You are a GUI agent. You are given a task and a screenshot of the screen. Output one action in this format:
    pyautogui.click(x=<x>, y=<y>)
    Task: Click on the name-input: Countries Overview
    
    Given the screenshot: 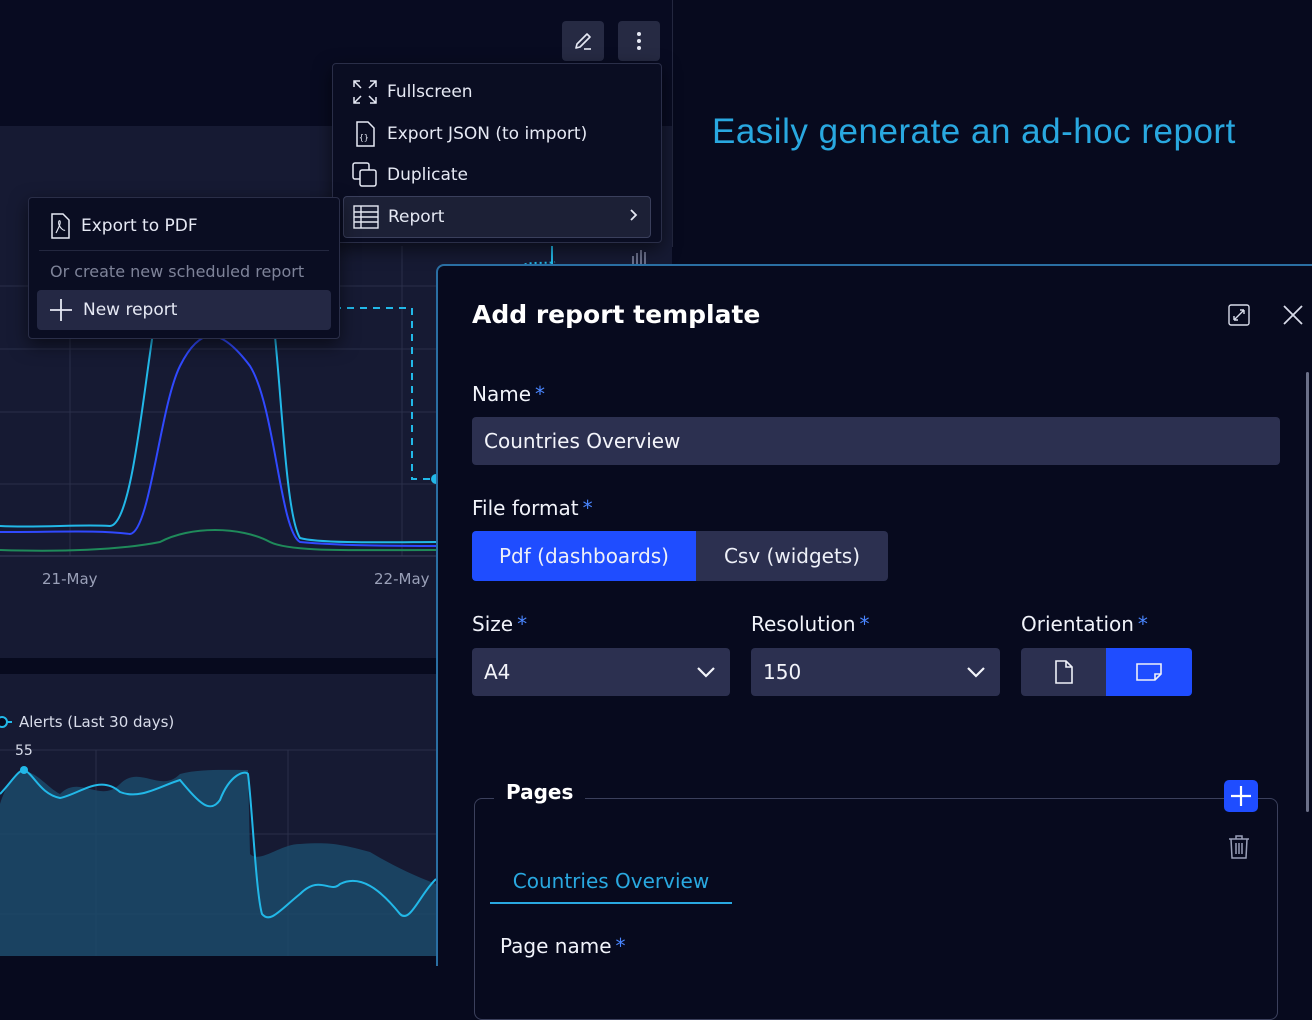 What is the action you would take?
    pyautogui.click(x=876, y=441)
    